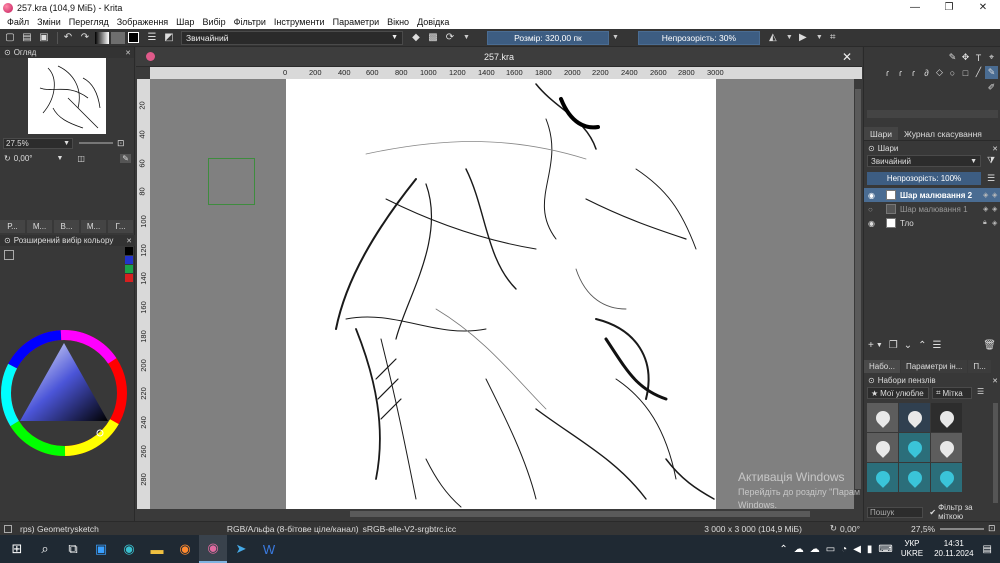 The image size is (1000, 563). What do you see at coordinates (873, 195) in the screenshot?
I see `visibility-eye-icon: ◉` at bounding box center [873, 195].